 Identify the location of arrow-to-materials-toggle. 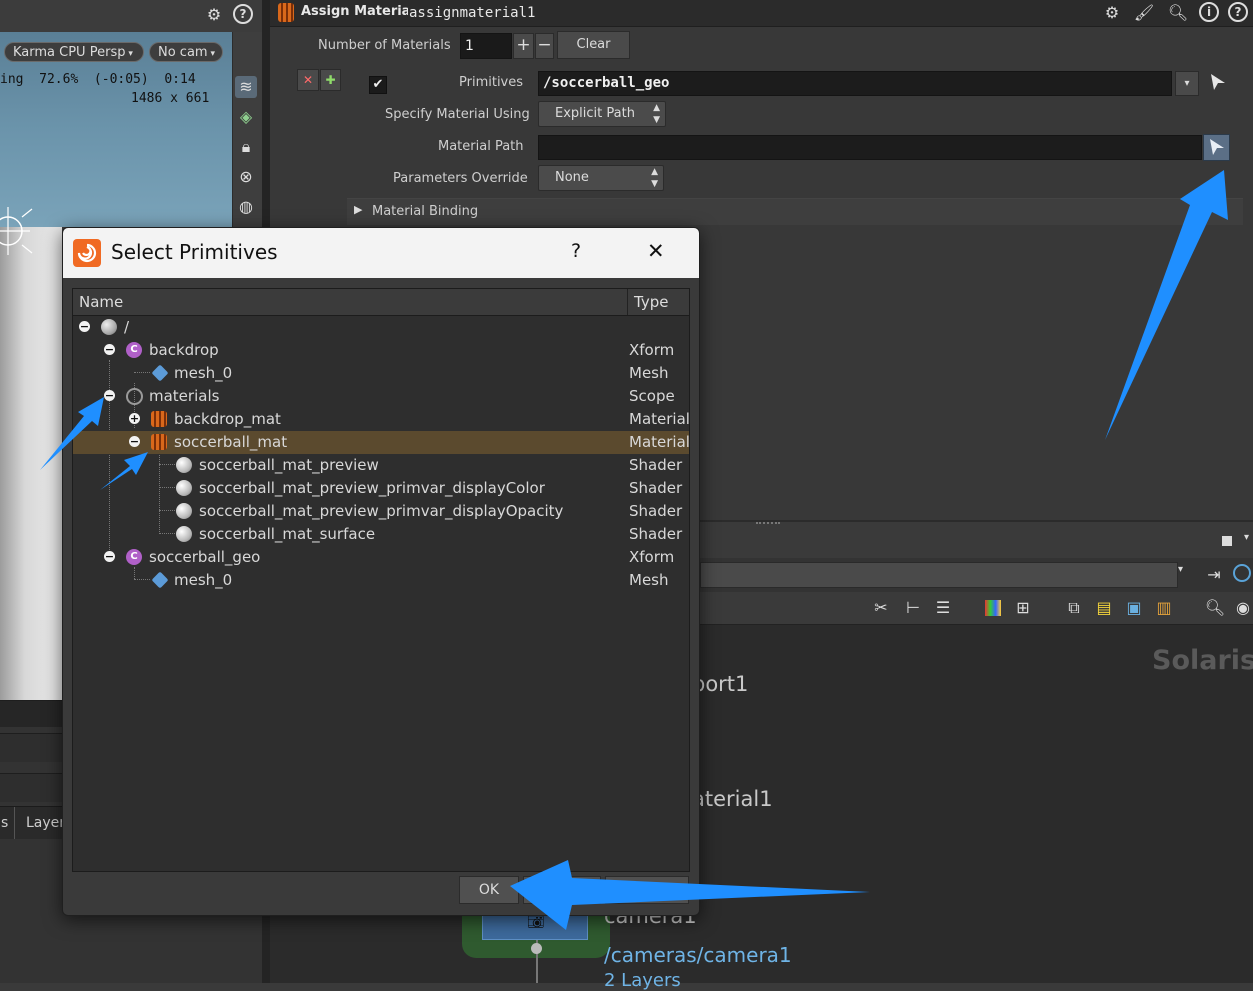
(72, 433).